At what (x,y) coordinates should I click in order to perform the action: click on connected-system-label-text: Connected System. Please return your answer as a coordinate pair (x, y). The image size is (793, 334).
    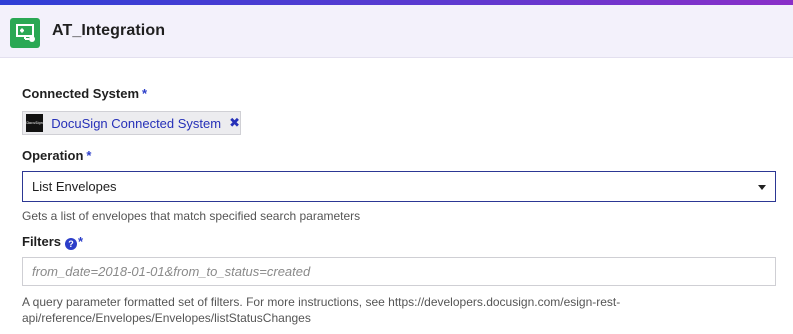
    Looking at the image, I should click on (81, 93).